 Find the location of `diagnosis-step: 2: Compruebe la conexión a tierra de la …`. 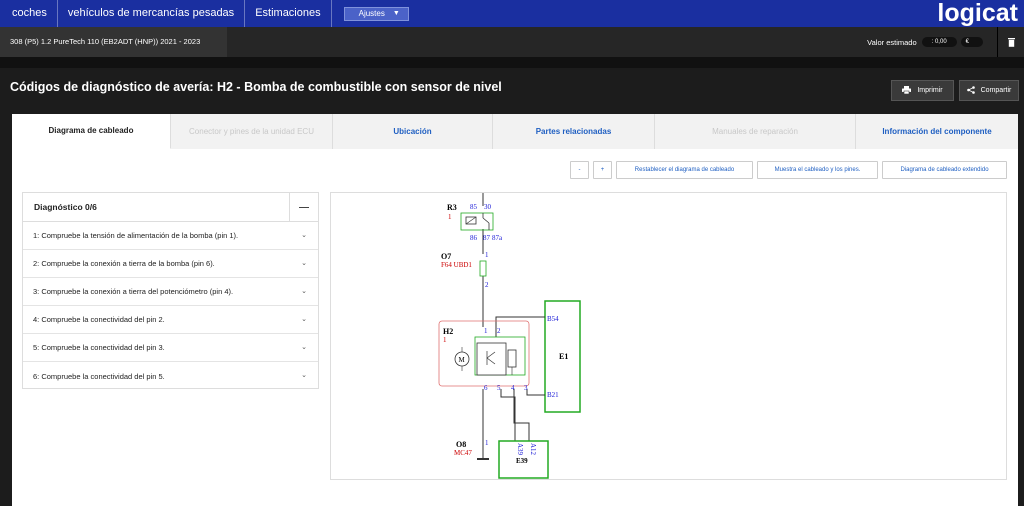

diagnosis-step: 2: Compruebe la conexión a tierra de la … is located at coordinates (170, 264).